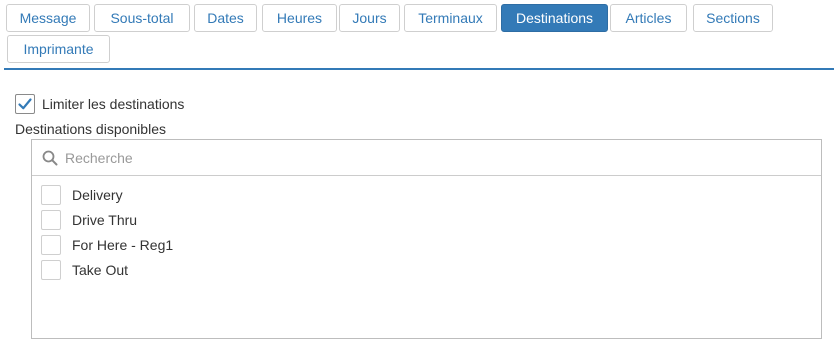 This screenshot has height=354, width=834. Describe the element at coordinates (48, 18) in the screenshot. I see `tab-message: Message` at that location.